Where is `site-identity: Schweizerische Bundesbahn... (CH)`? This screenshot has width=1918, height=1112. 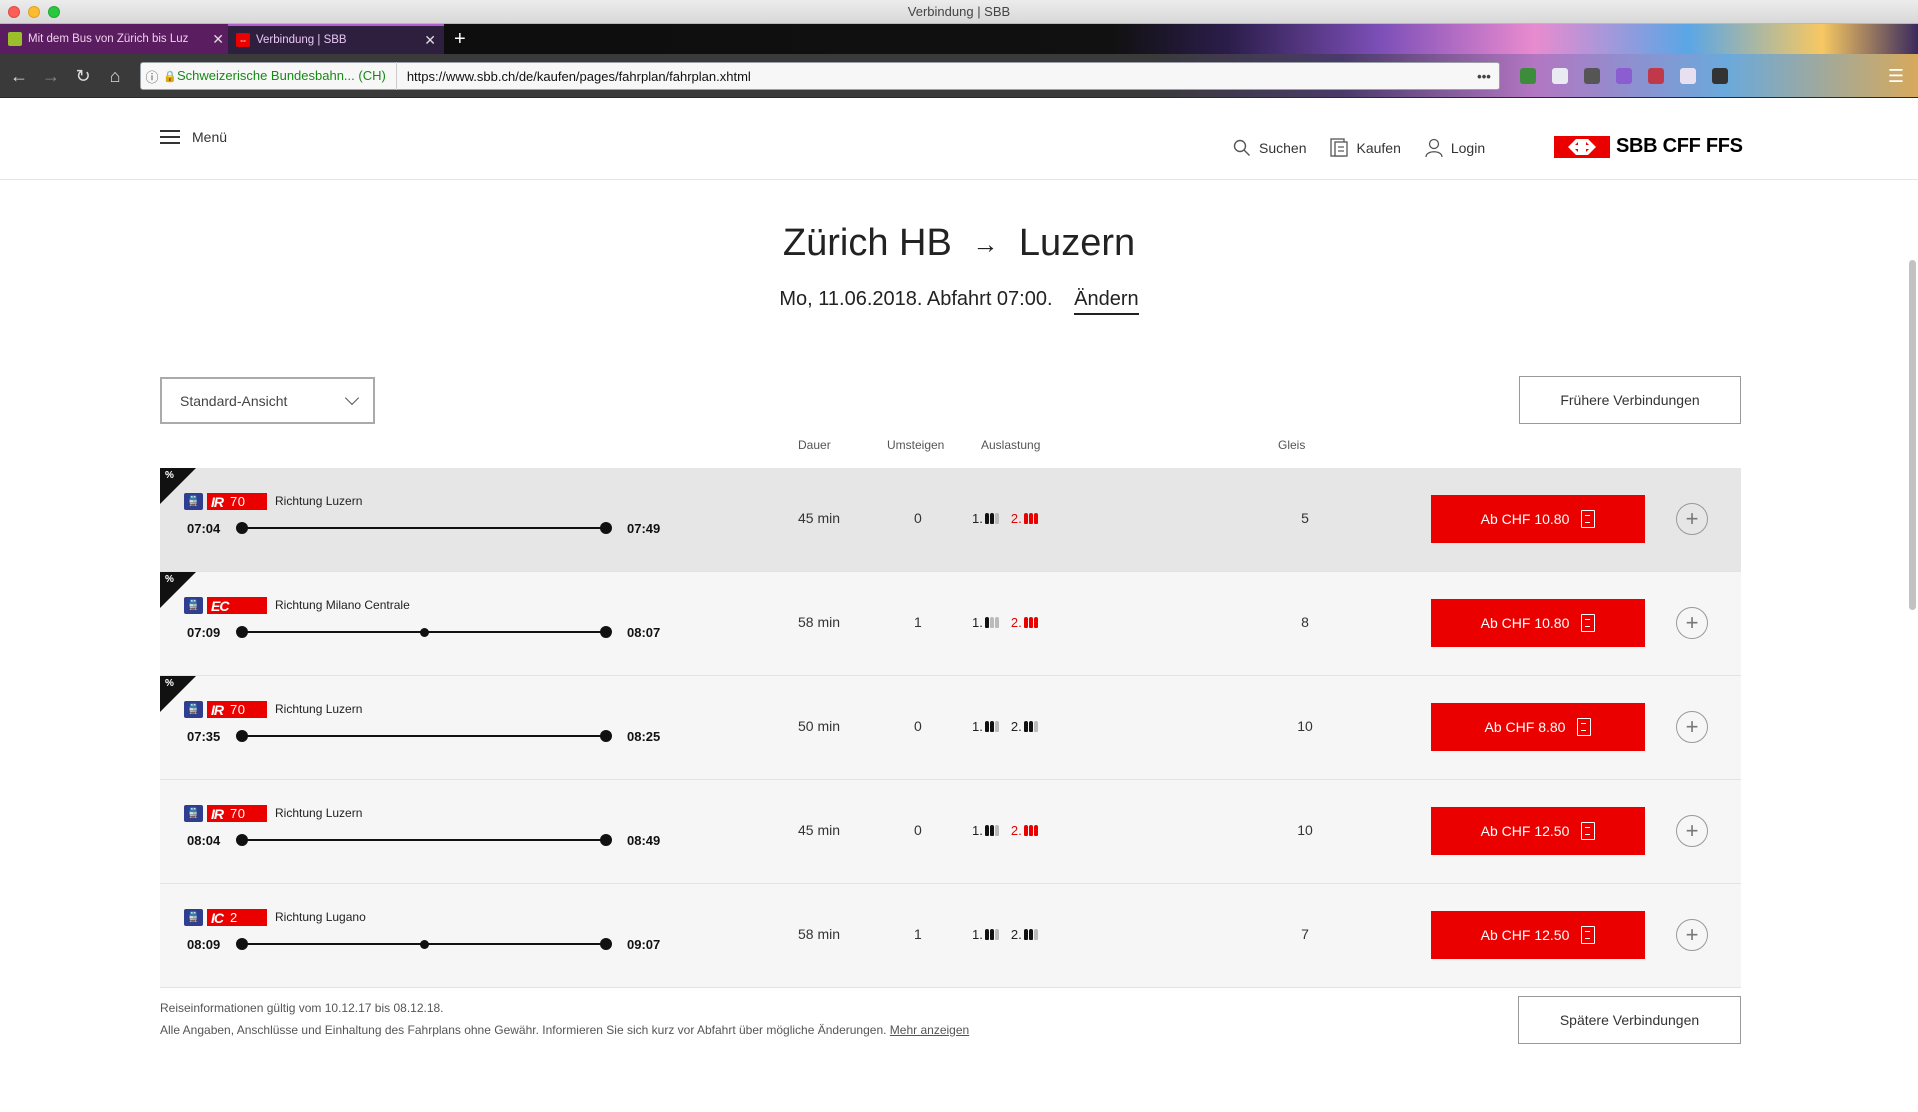
site-identity: Schweizerische Bundesbahn... (CH) is located at coordinates (287, 76).